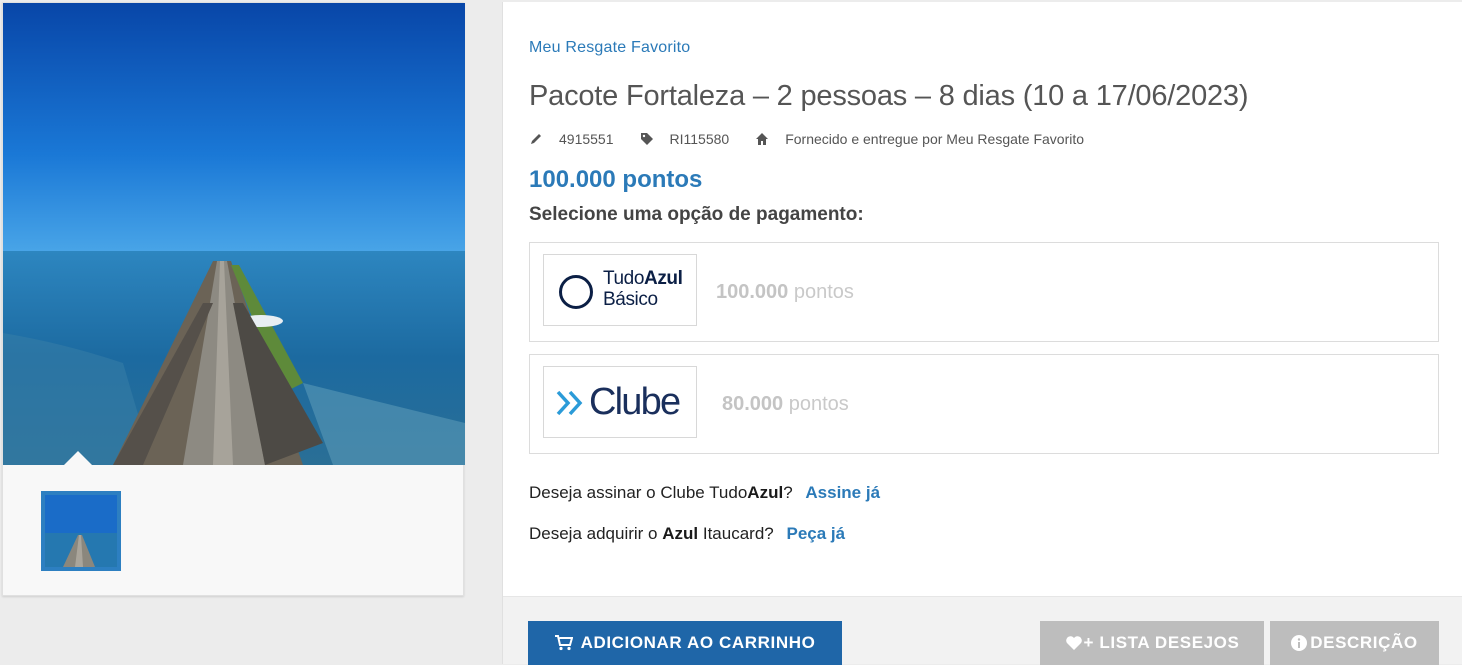 This screenshot has width=1462, height=665. Describe the element at coordinates (586, 139) in the screenshot. I see `product-sku: 4915551` at that location.